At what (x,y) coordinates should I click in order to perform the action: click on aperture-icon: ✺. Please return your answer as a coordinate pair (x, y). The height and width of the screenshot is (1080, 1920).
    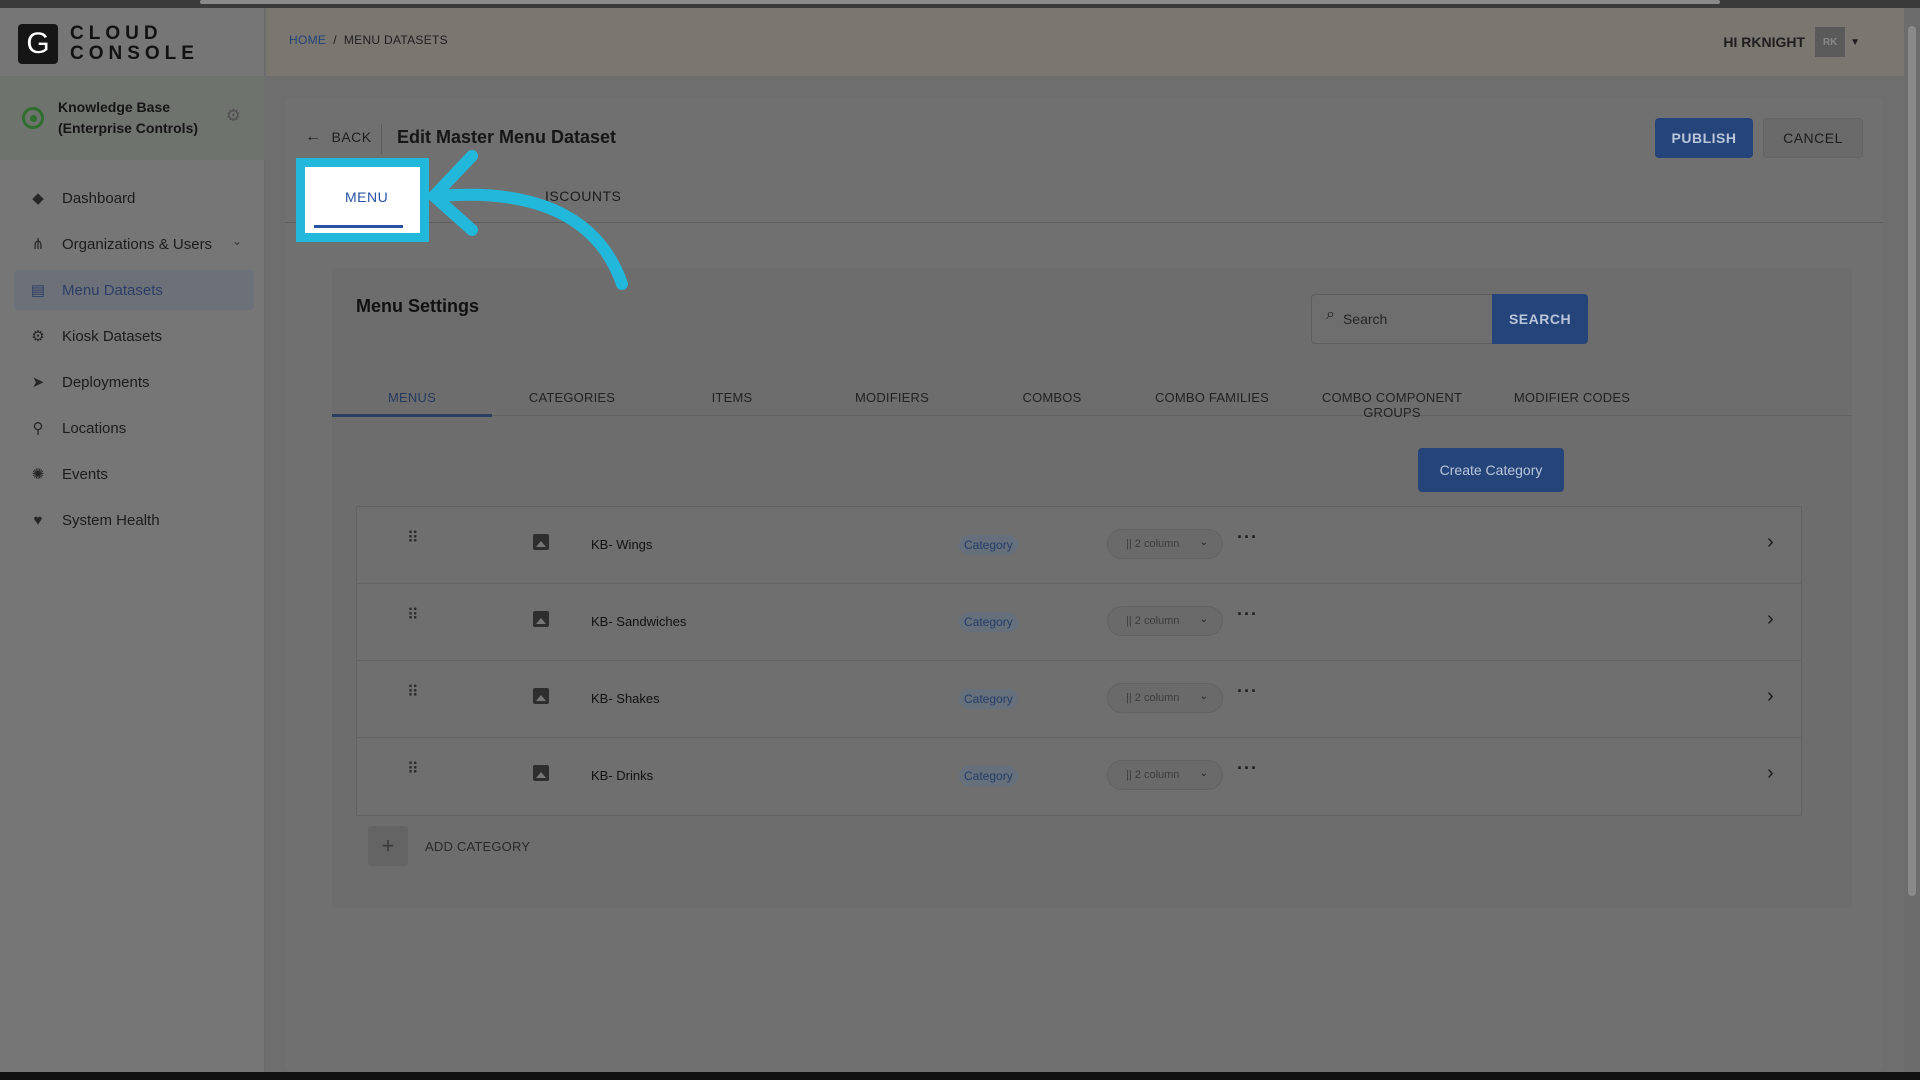
    Looking at the image, I should click on (38, 474).